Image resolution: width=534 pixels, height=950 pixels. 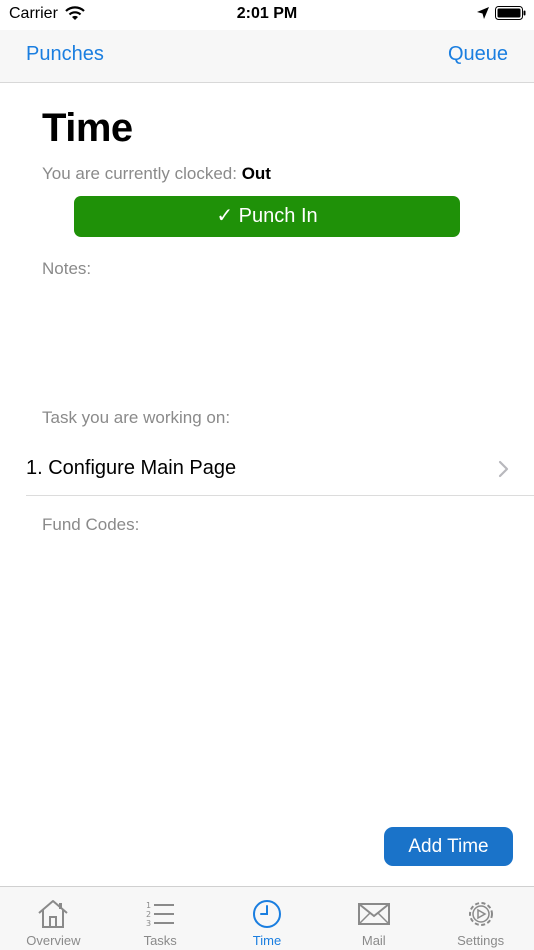 What do you see at coordinates (87, 128) in the screenshot?
I see `page-title: Time` at bounding box center [87, 128].